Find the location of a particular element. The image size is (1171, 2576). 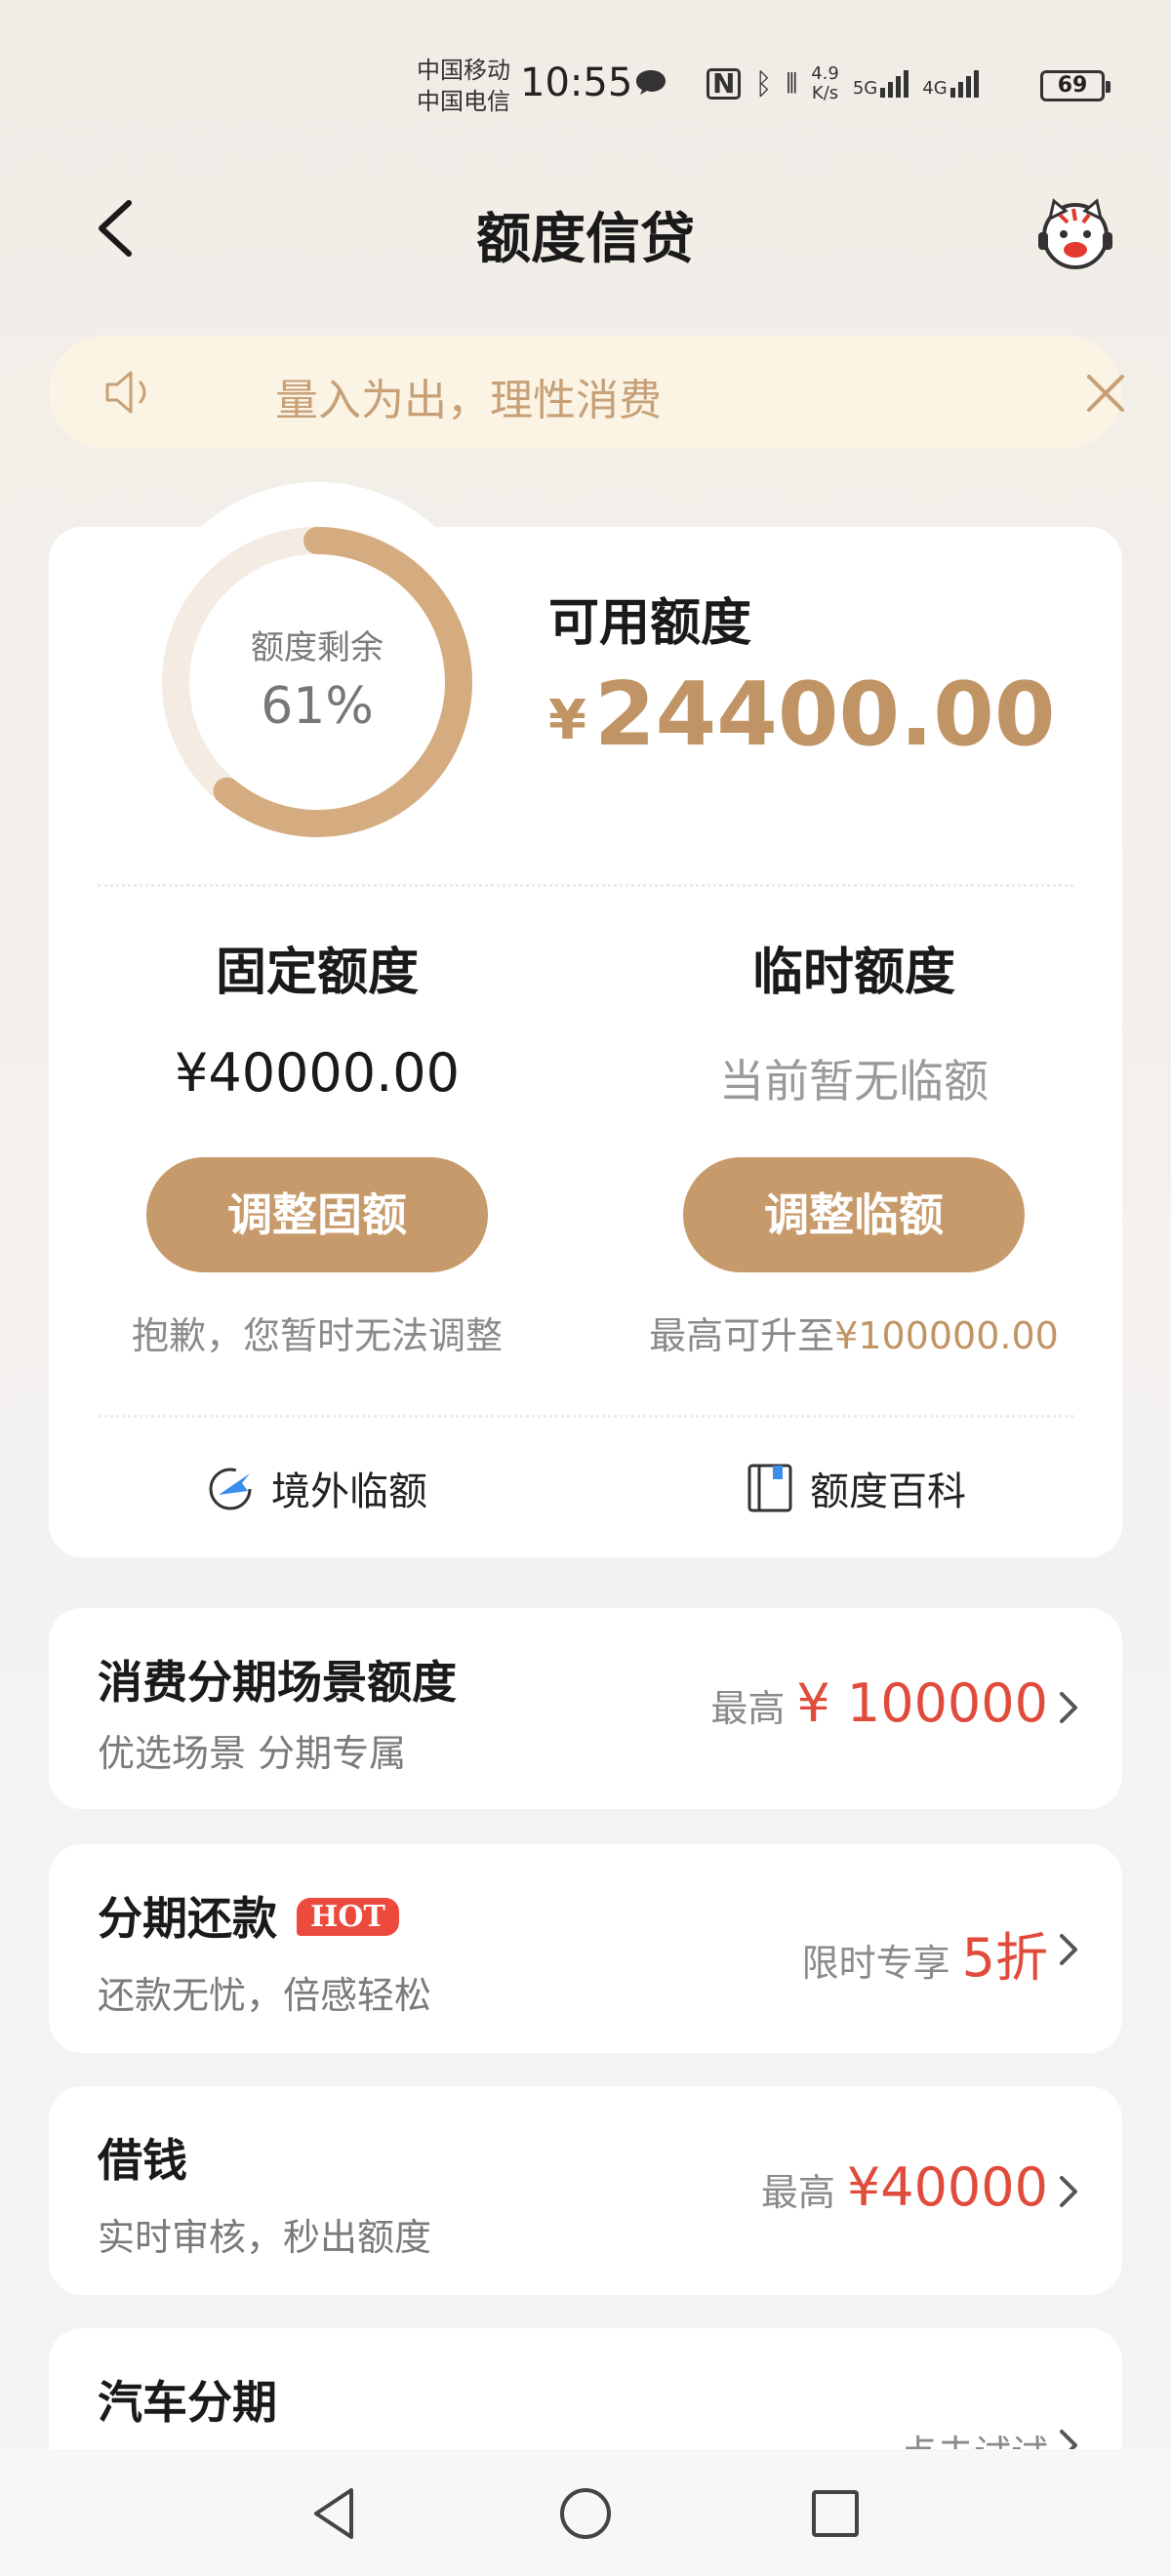

item-title: 消费分期场景额度 is located at coordinates (277, 1682).